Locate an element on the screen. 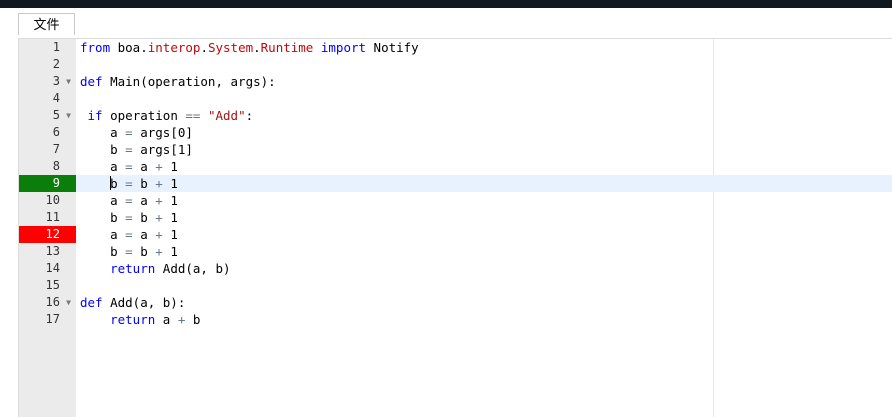 The height and width of the screenshot is (417, 892). keyword-token: return is located at coordinates (133, 268).